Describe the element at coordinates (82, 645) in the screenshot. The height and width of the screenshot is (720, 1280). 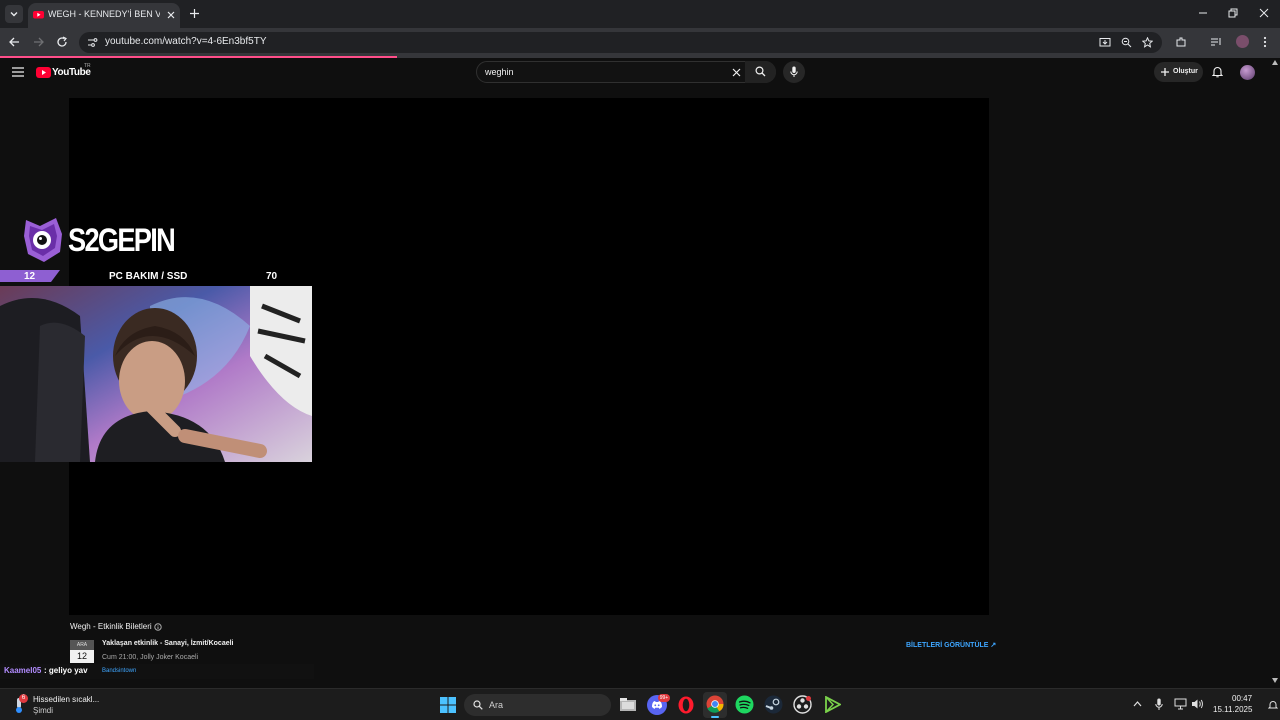
I see `event-date-month: ARA` at that location.